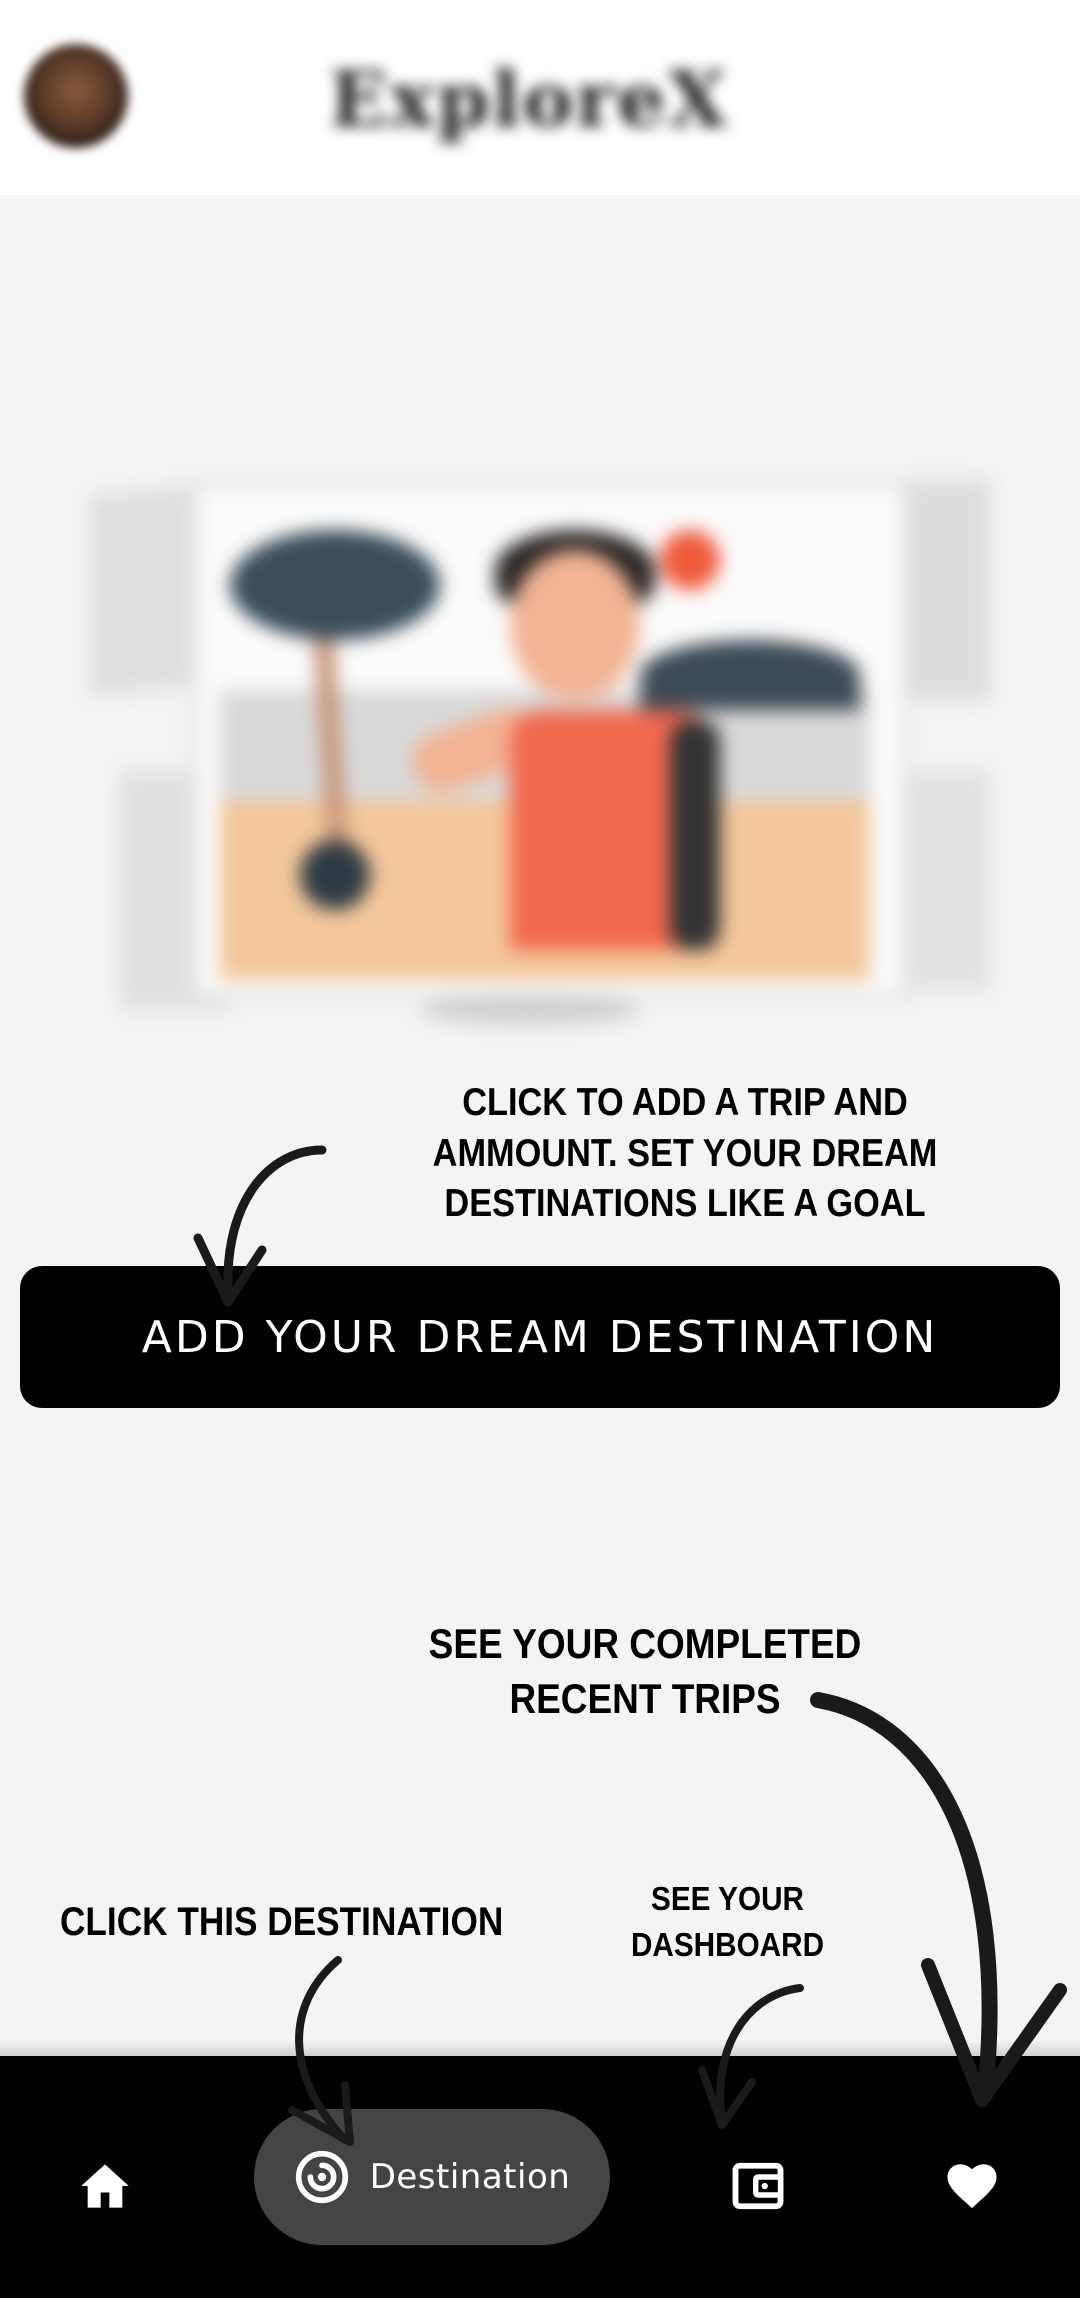  I want to click on heart-icon, so click(972, 2186).